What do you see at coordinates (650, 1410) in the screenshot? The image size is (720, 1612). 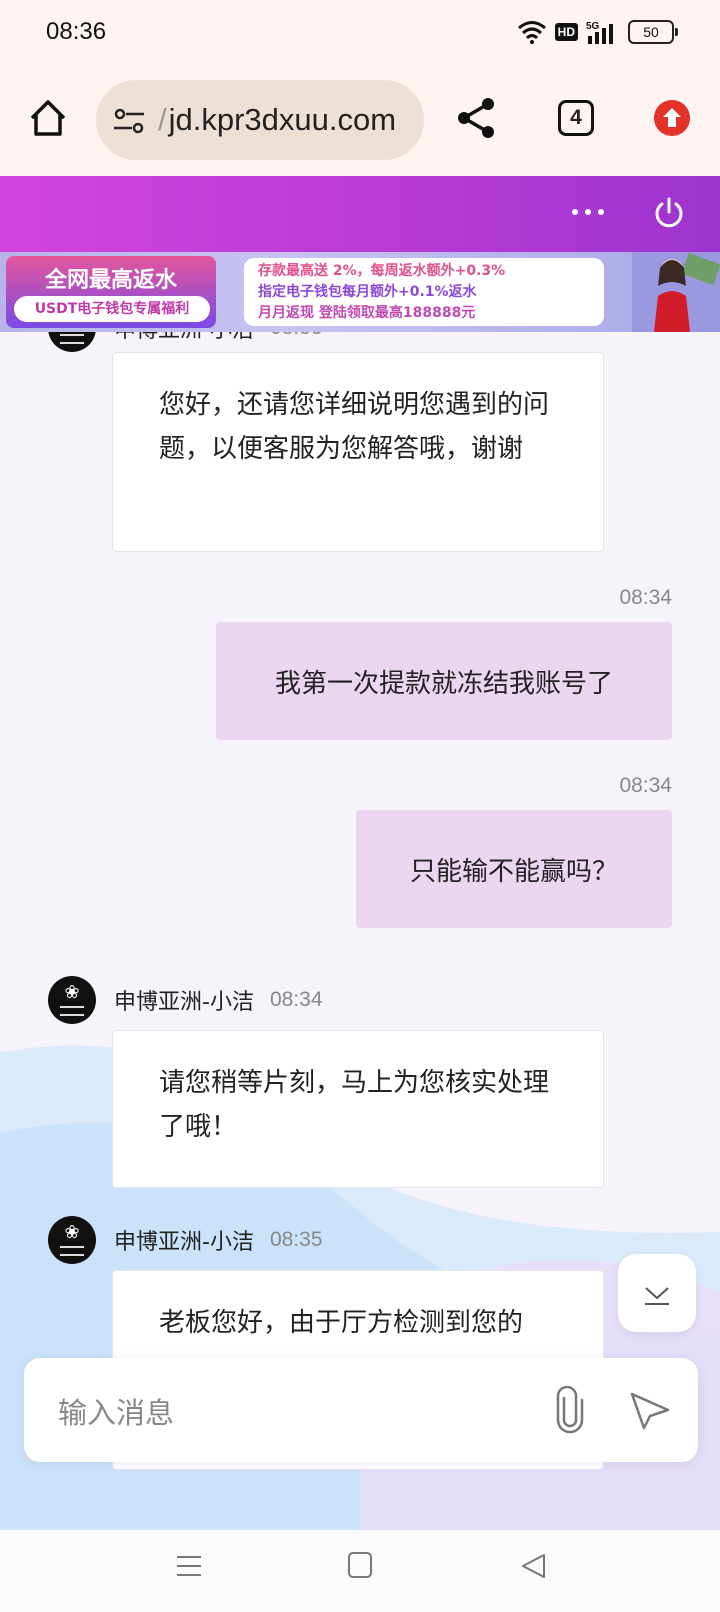 I see `send-icon` at bounding box center [650, 1410].